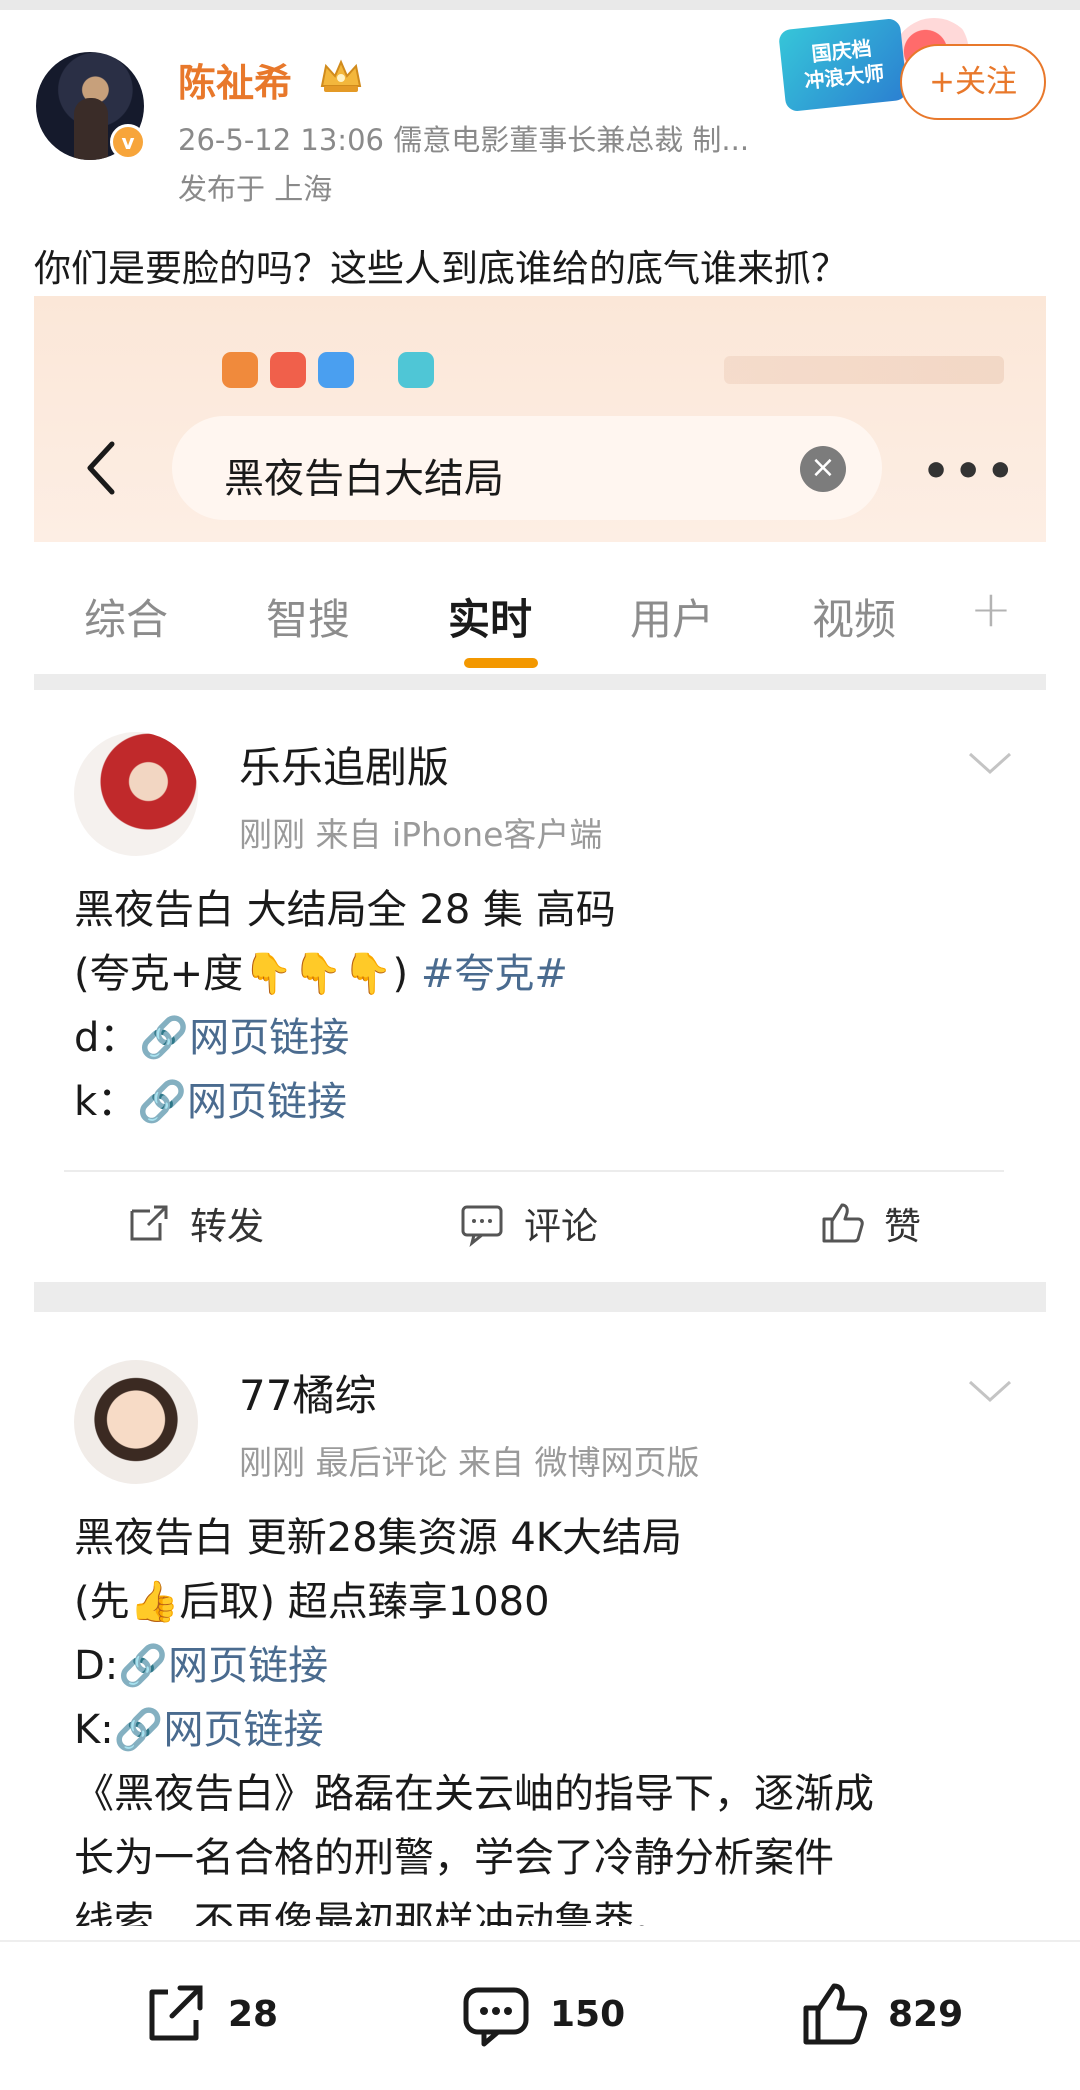 This screenshot has width=1080, height=2090. Describe the element at coordinates (378, 1538) in the screenshot. I see `post-line: 黑夜告白 更新28集资源 4K大结局` at that location.